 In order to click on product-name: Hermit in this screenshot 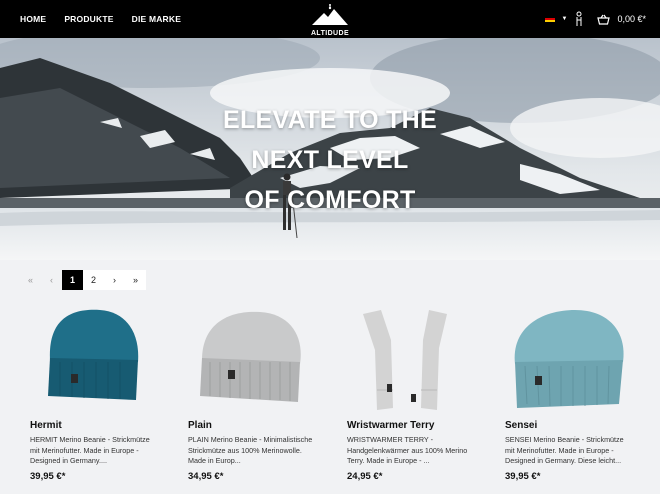, I will do `click(46, 425)`.